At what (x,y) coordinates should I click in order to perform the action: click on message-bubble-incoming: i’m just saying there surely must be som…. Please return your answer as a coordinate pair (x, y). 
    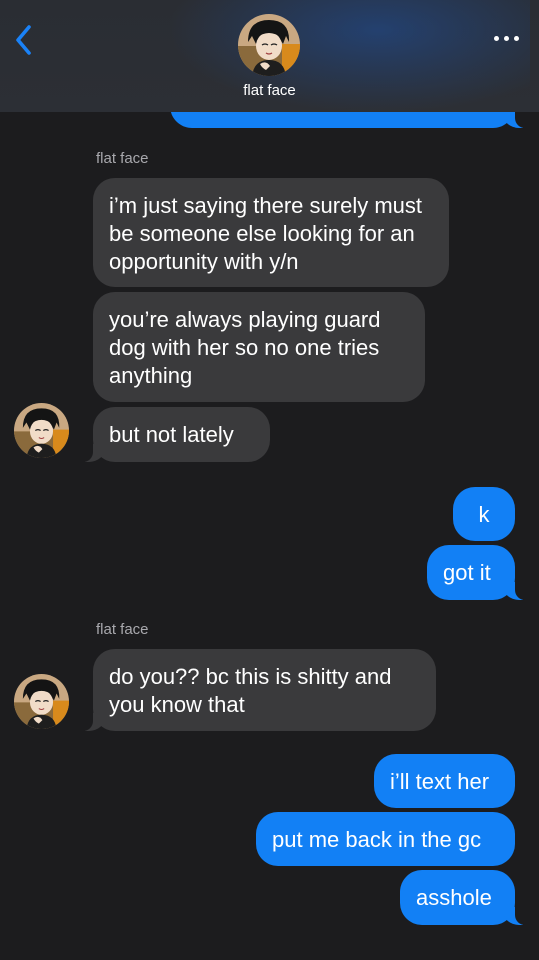
    Looking at the image, I should click on (271, 232).